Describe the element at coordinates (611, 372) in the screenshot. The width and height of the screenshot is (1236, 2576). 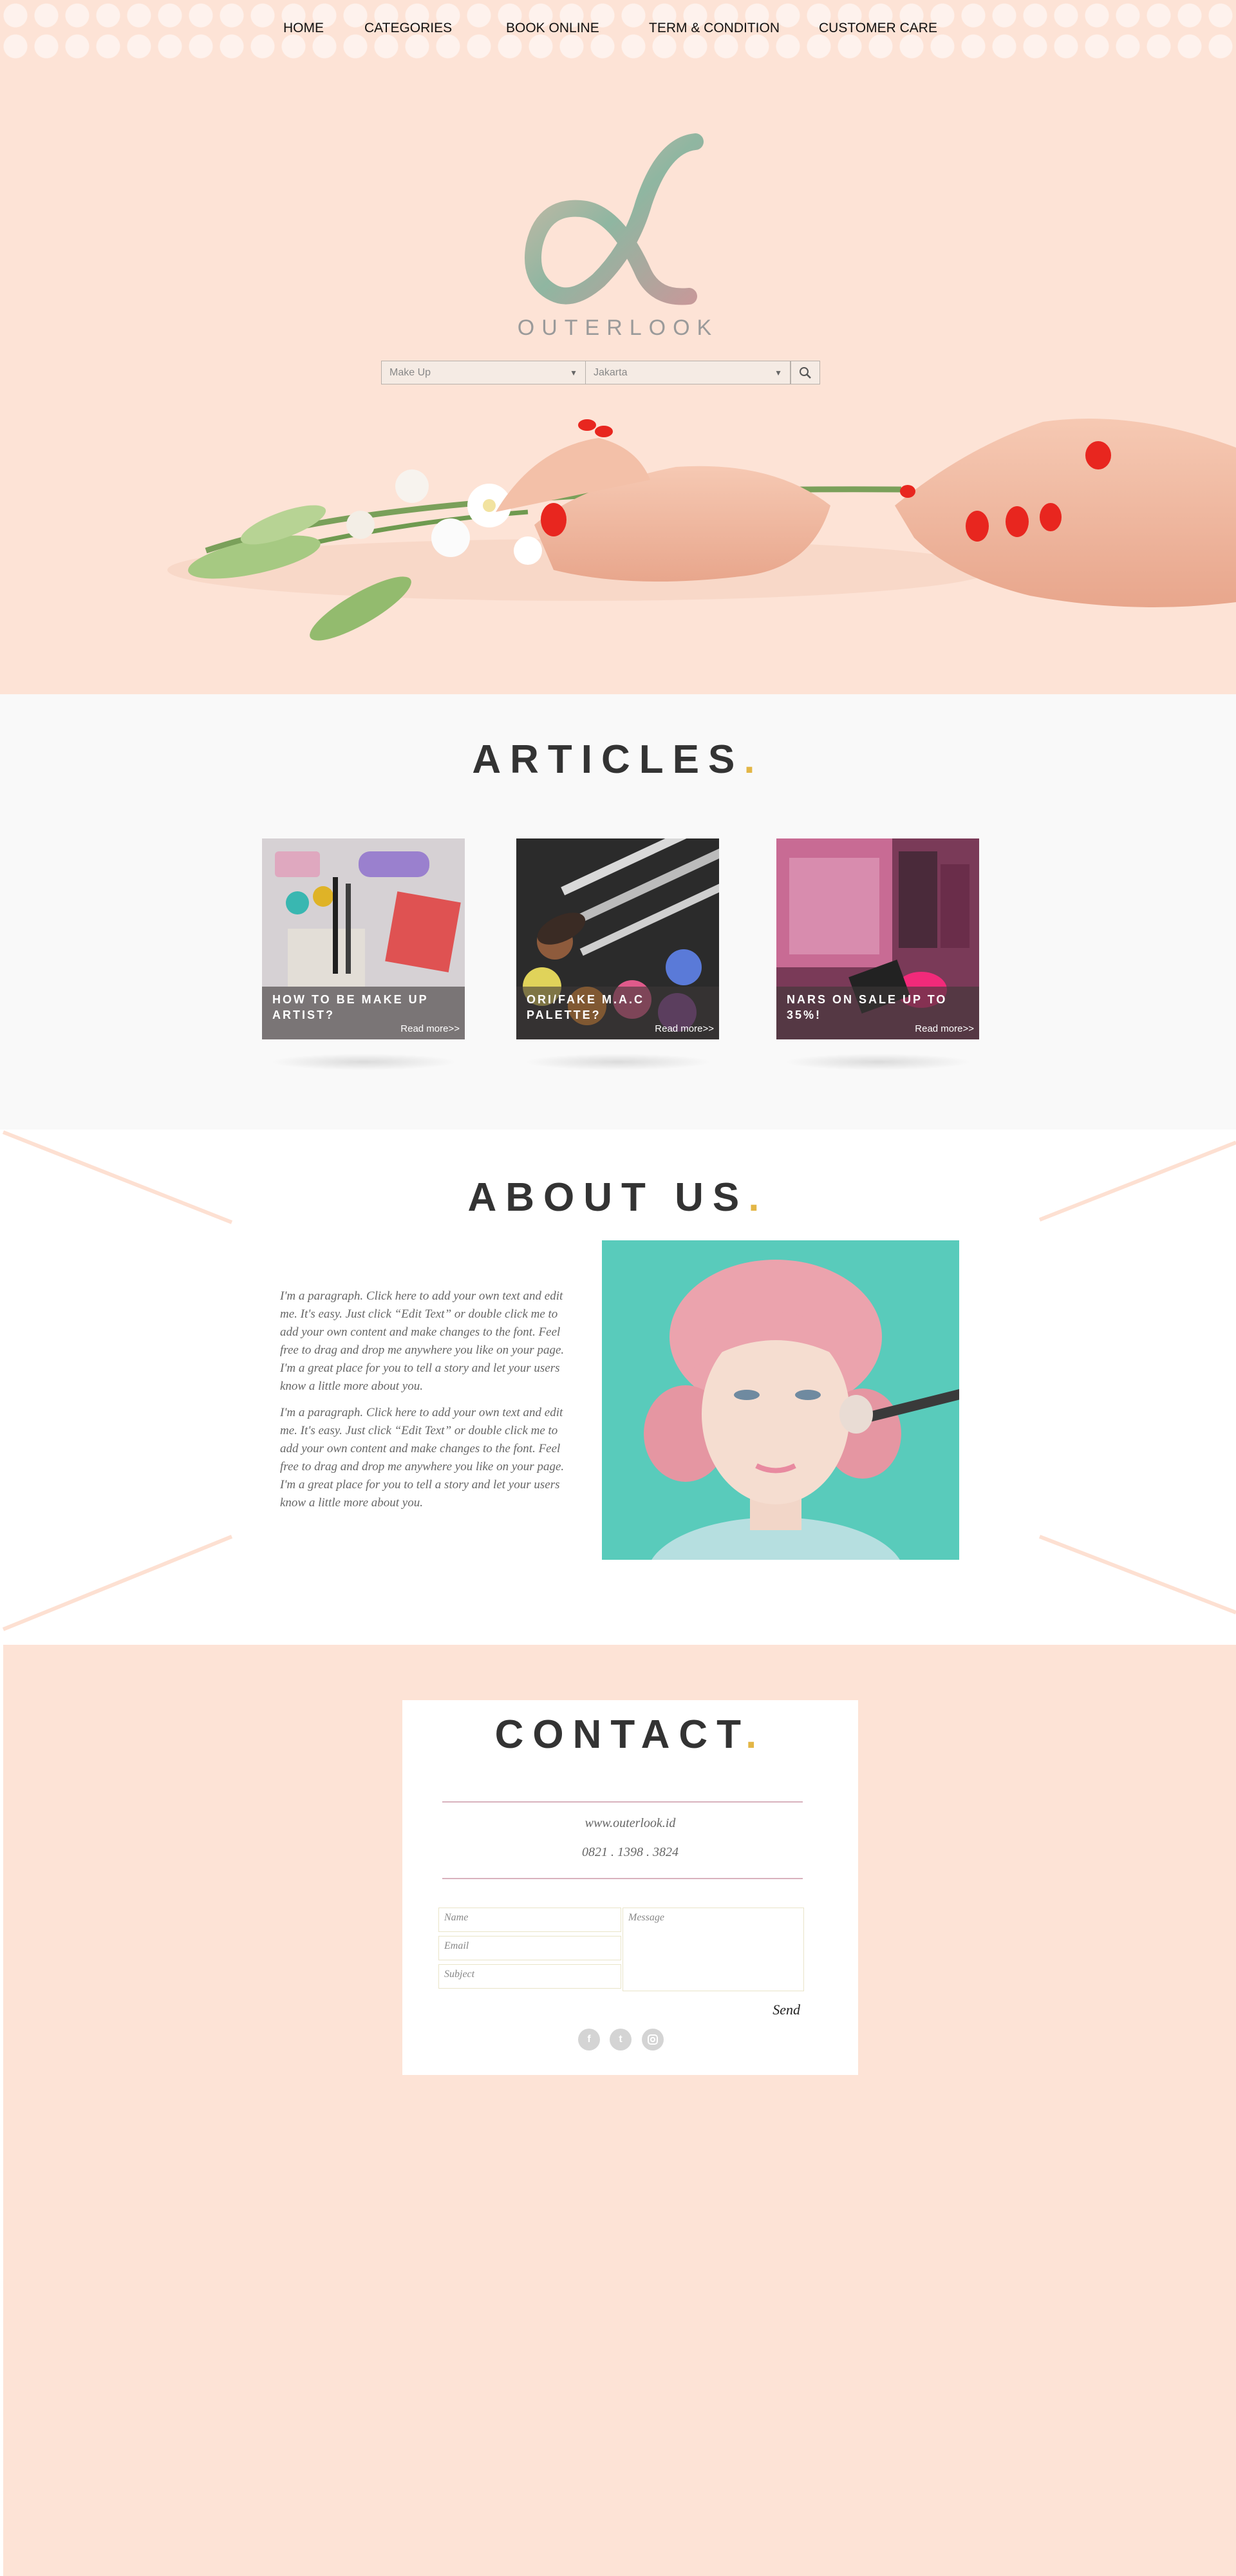
I see `location-select-value: Jakarta` at that location.